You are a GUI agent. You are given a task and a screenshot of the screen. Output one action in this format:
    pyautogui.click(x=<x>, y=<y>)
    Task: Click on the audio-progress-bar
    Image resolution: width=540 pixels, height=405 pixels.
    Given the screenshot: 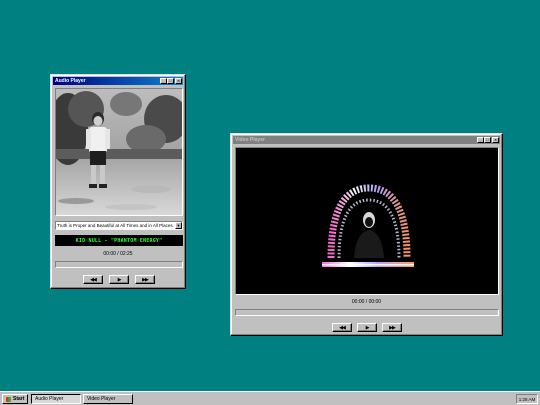 What is the action you would take?
    pyautogui.click(x=119, y=264)
    